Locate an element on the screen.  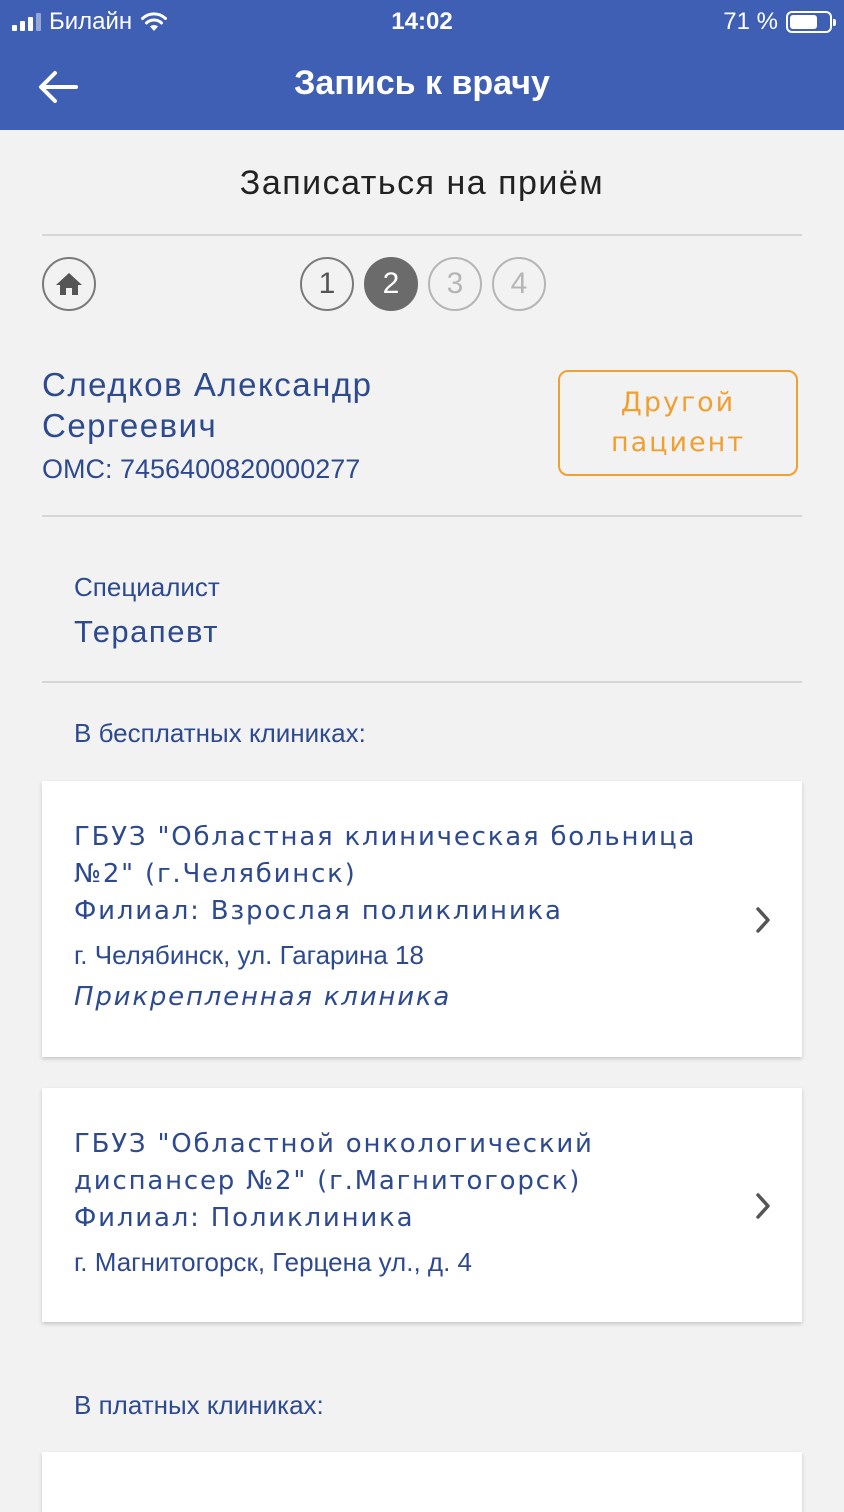
home-icon is located at coordinates (69, 284).